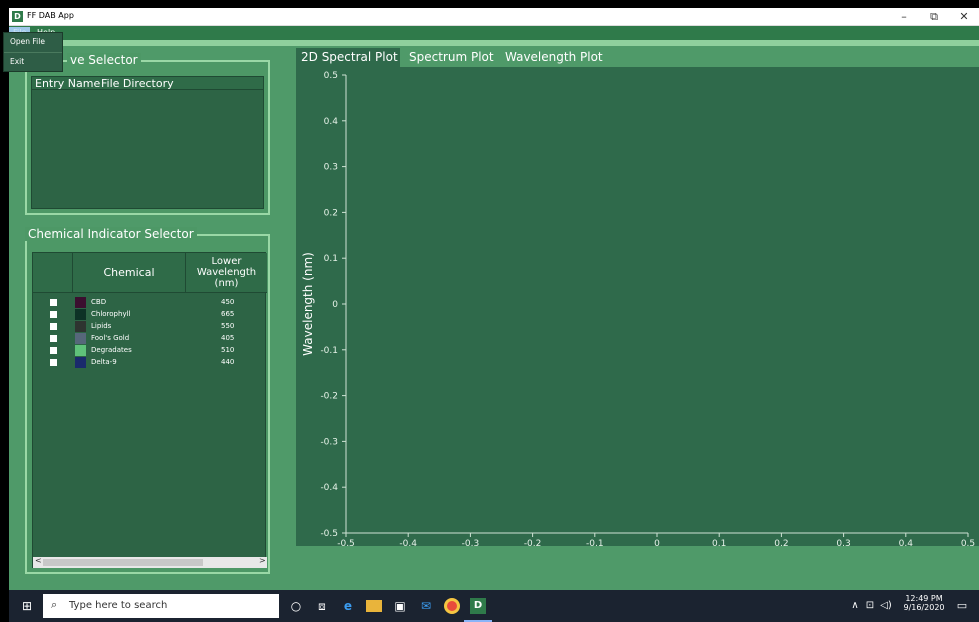 The width and height of the screenshot is (979, 622). Describe the element at coordinates (331, 259) in the screenshot. I see `y-tick-label: 0.1` at that location.